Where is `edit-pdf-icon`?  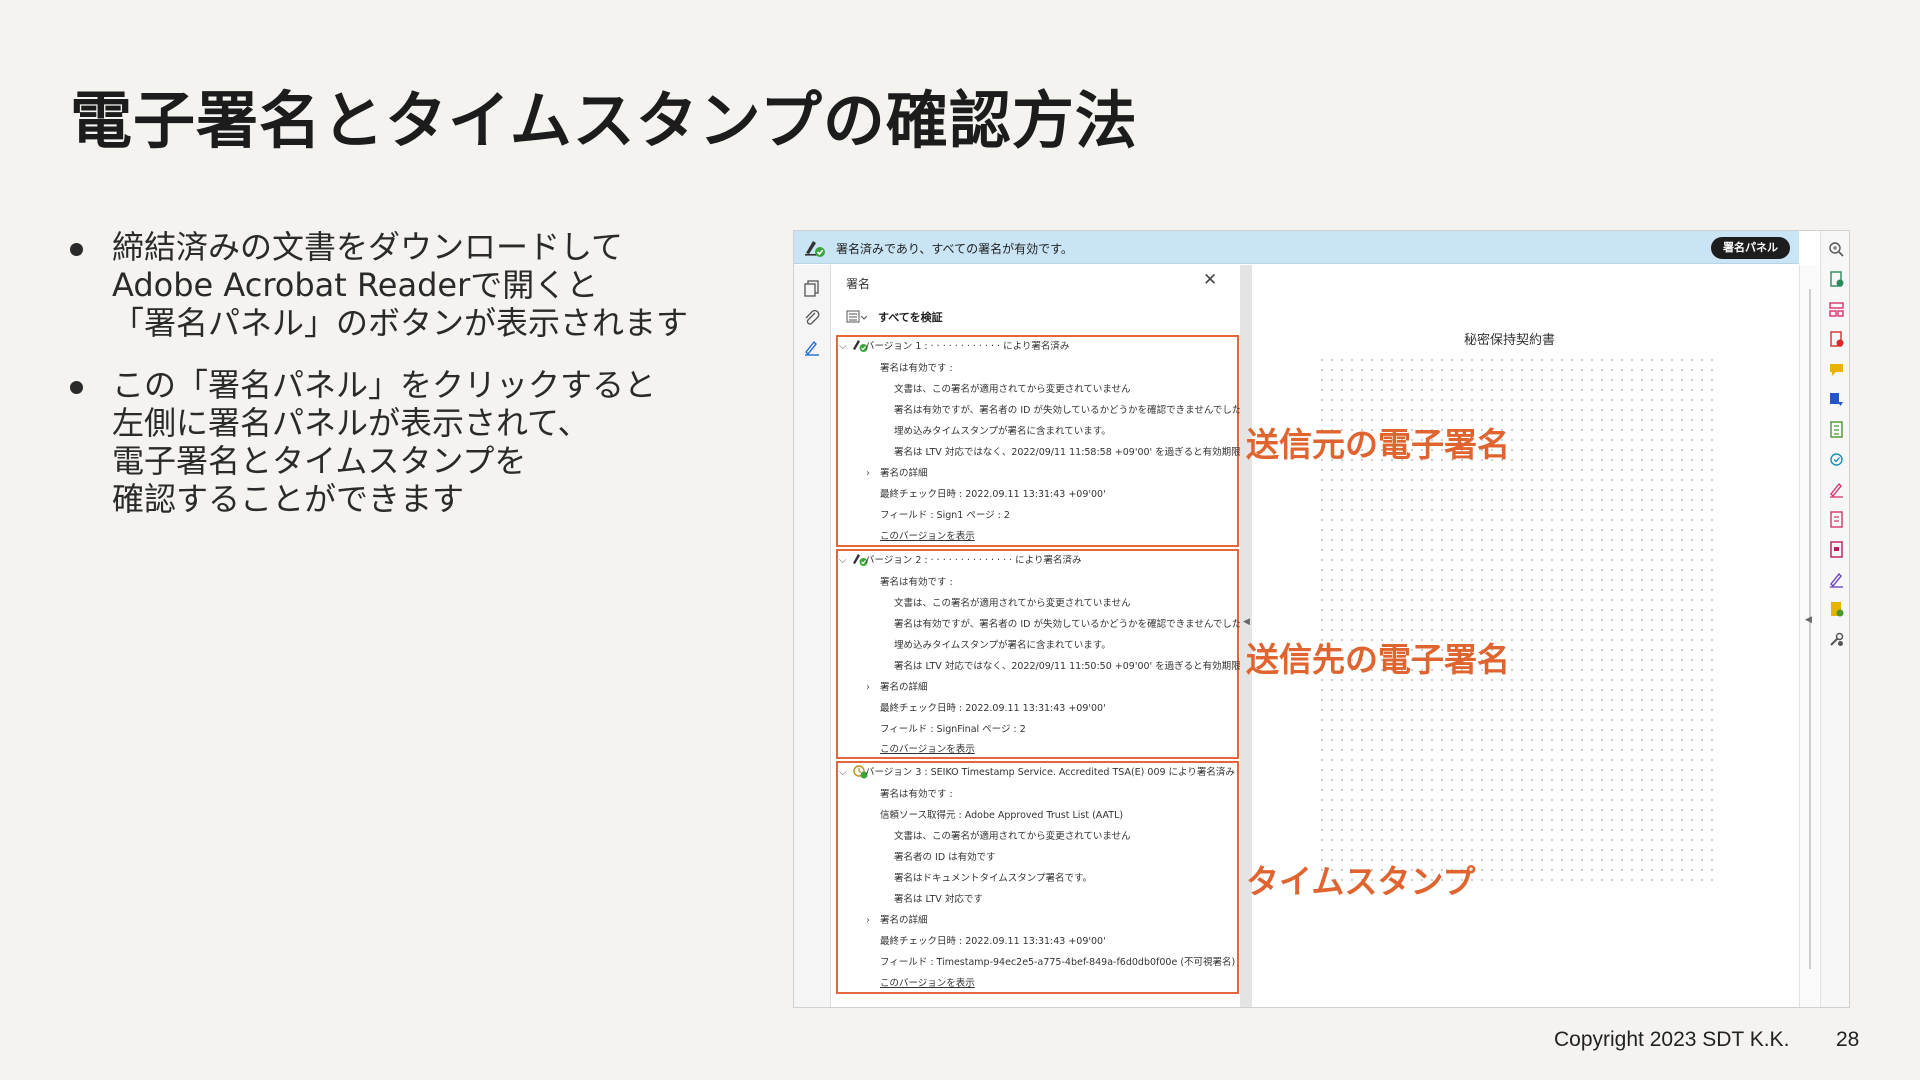 edit-pdf-icon is located at coordinates (1836, 519).